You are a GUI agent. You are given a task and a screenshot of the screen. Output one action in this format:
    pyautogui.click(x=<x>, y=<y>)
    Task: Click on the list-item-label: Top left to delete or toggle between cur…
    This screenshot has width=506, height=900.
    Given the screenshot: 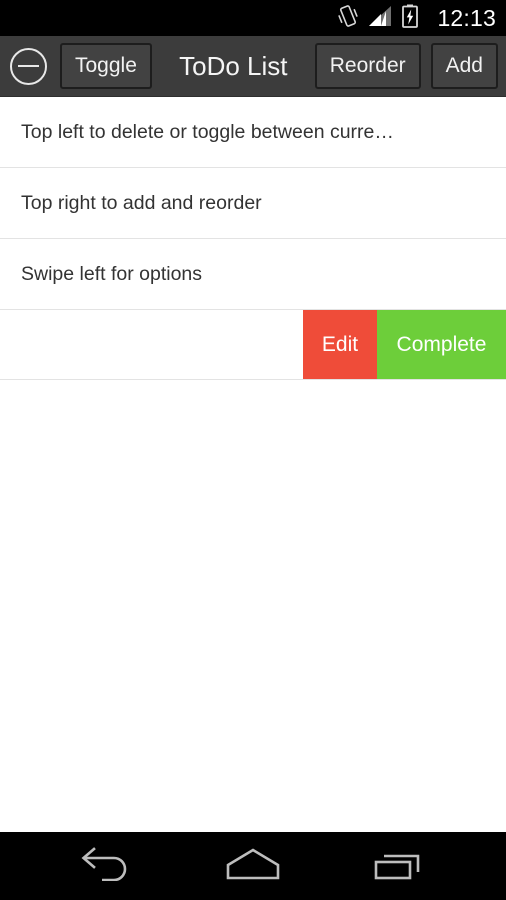 What is the action you would take?
    pyautogui.click(x=207, y=132)
    